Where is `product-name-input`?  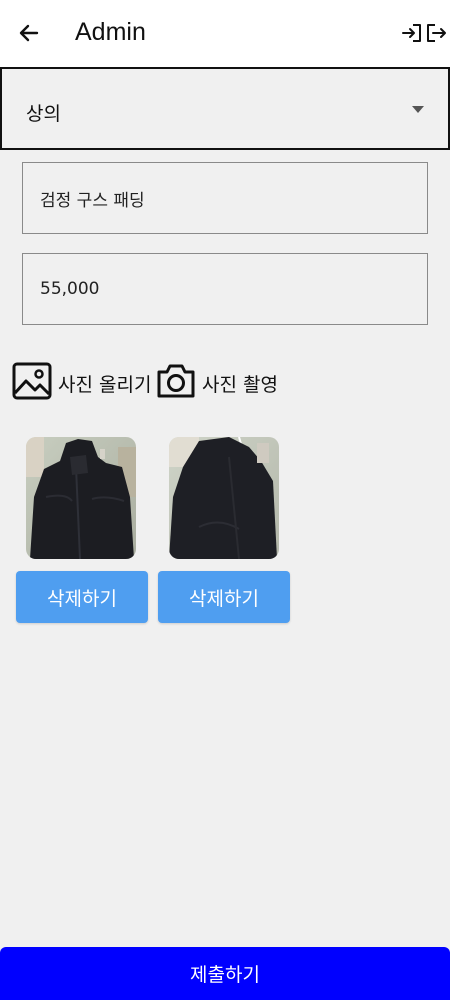 product-name-input is located at coordinates (225, 198).